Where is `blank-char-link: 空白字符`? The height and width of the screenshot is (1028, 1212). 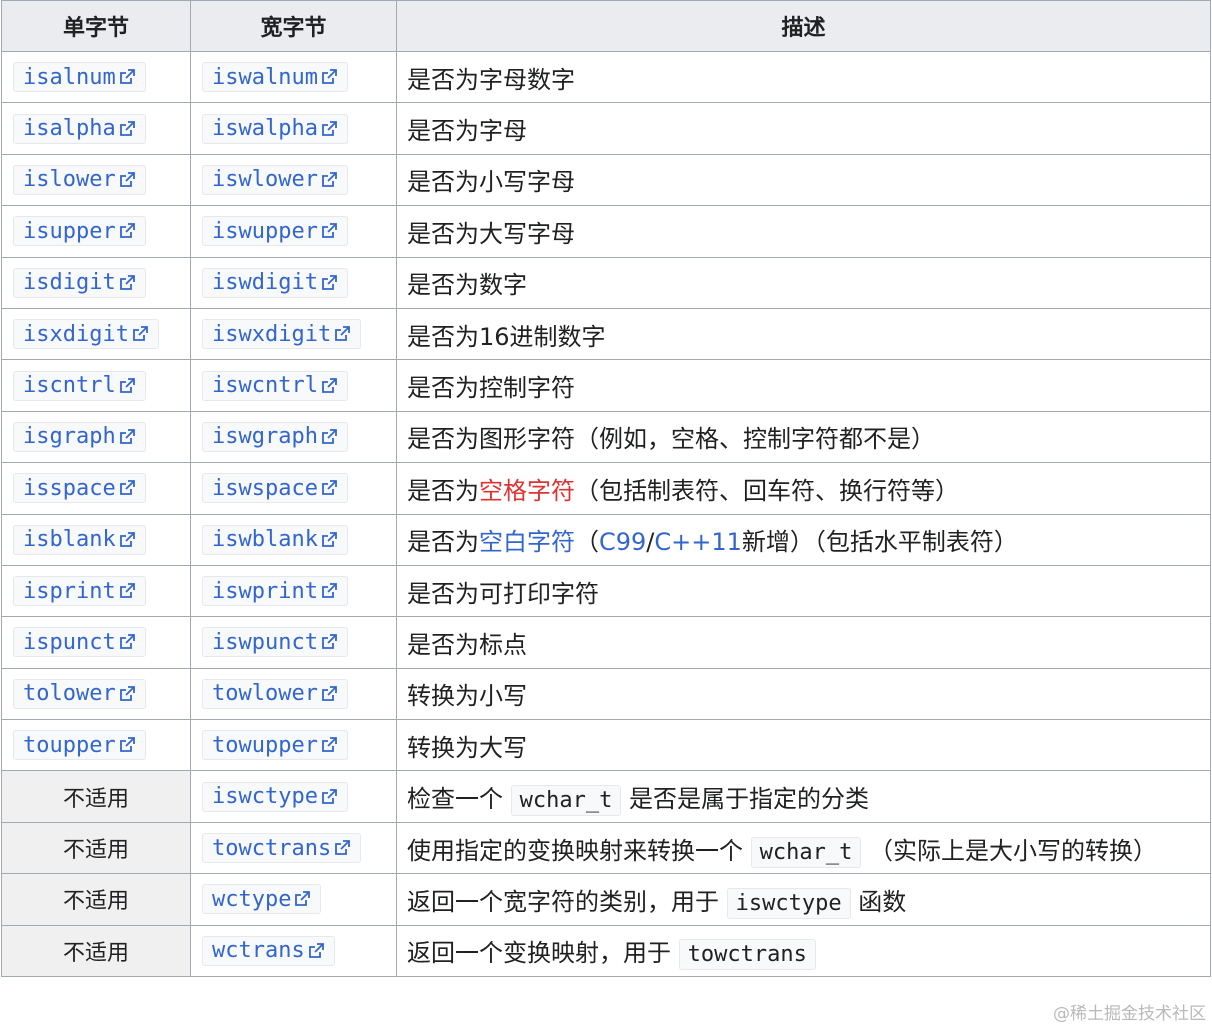
blank-char-link: 空白字符 is located at coordinates (527, 542).